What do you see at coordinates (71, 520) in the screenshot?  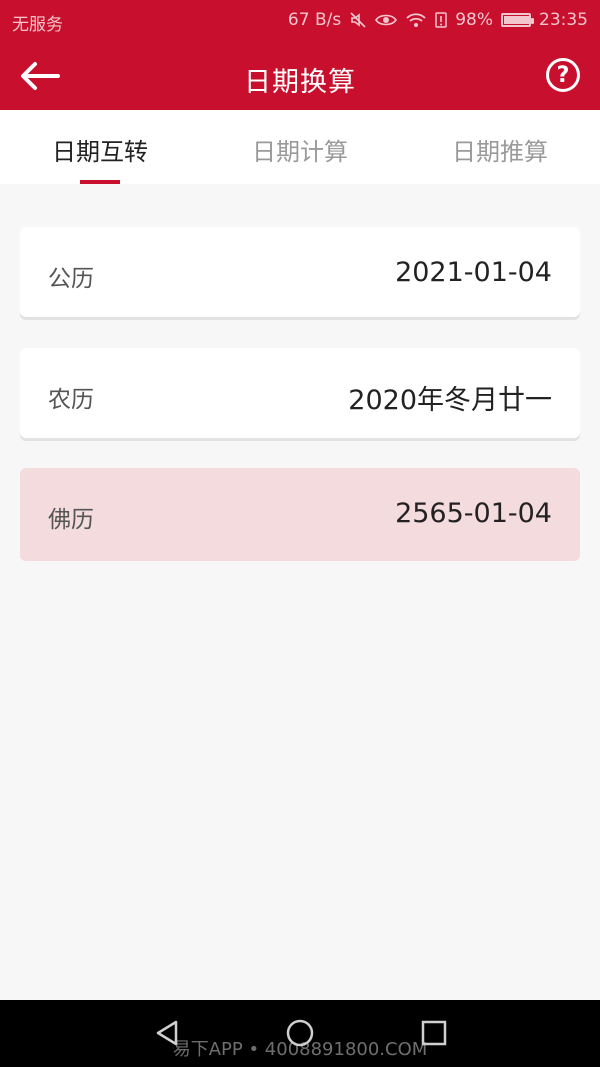 I see `buddhist-label: 佛历` at bounding box center [71, 520].